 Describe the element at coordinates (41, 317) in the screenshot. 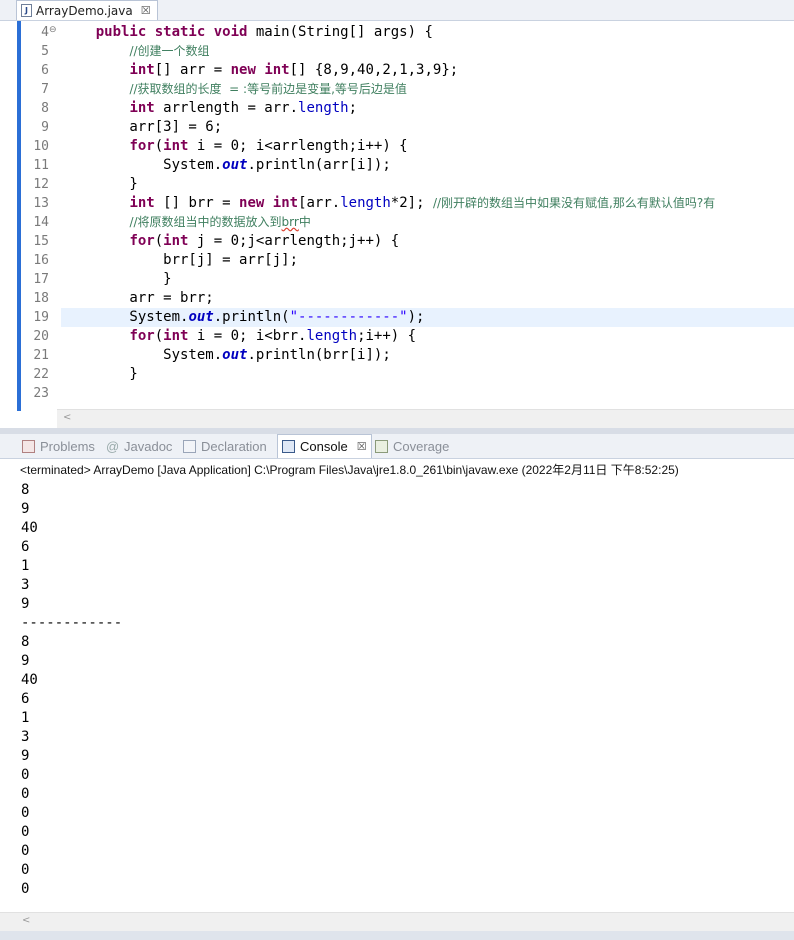

I see `line-number: 19` at that location.